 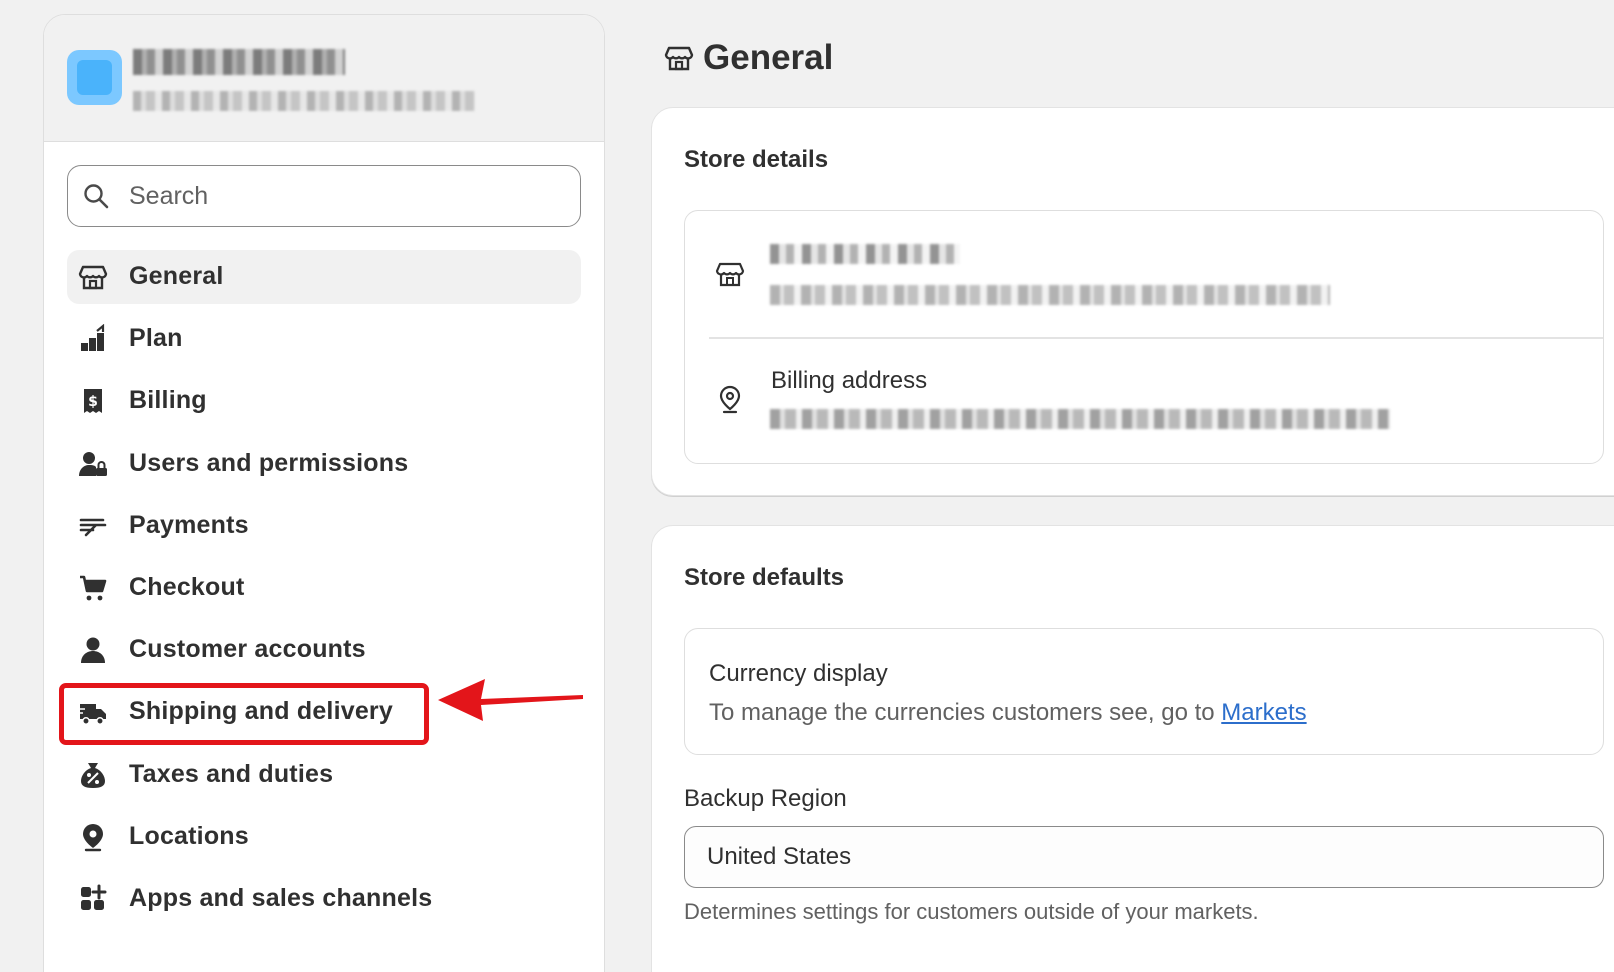 I want to click on sidebar-item-taxes: Taxes and duties, so click(x=324, y=775).